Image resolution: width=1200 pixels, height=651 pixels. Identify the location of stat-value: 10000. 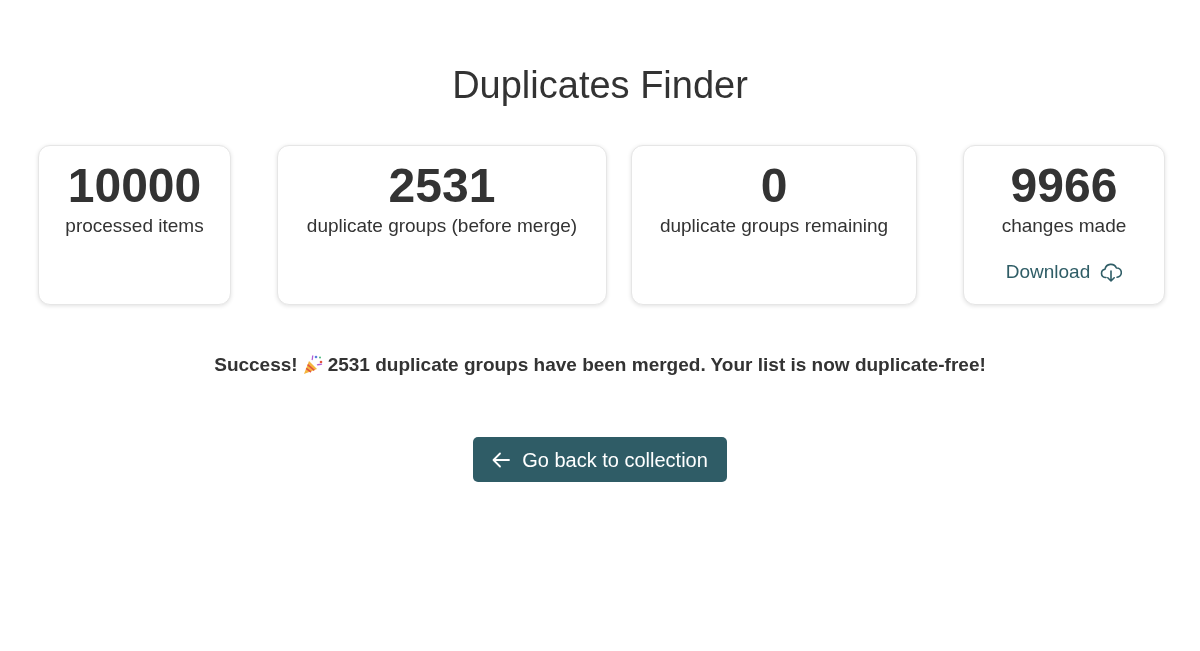
(134, 186).